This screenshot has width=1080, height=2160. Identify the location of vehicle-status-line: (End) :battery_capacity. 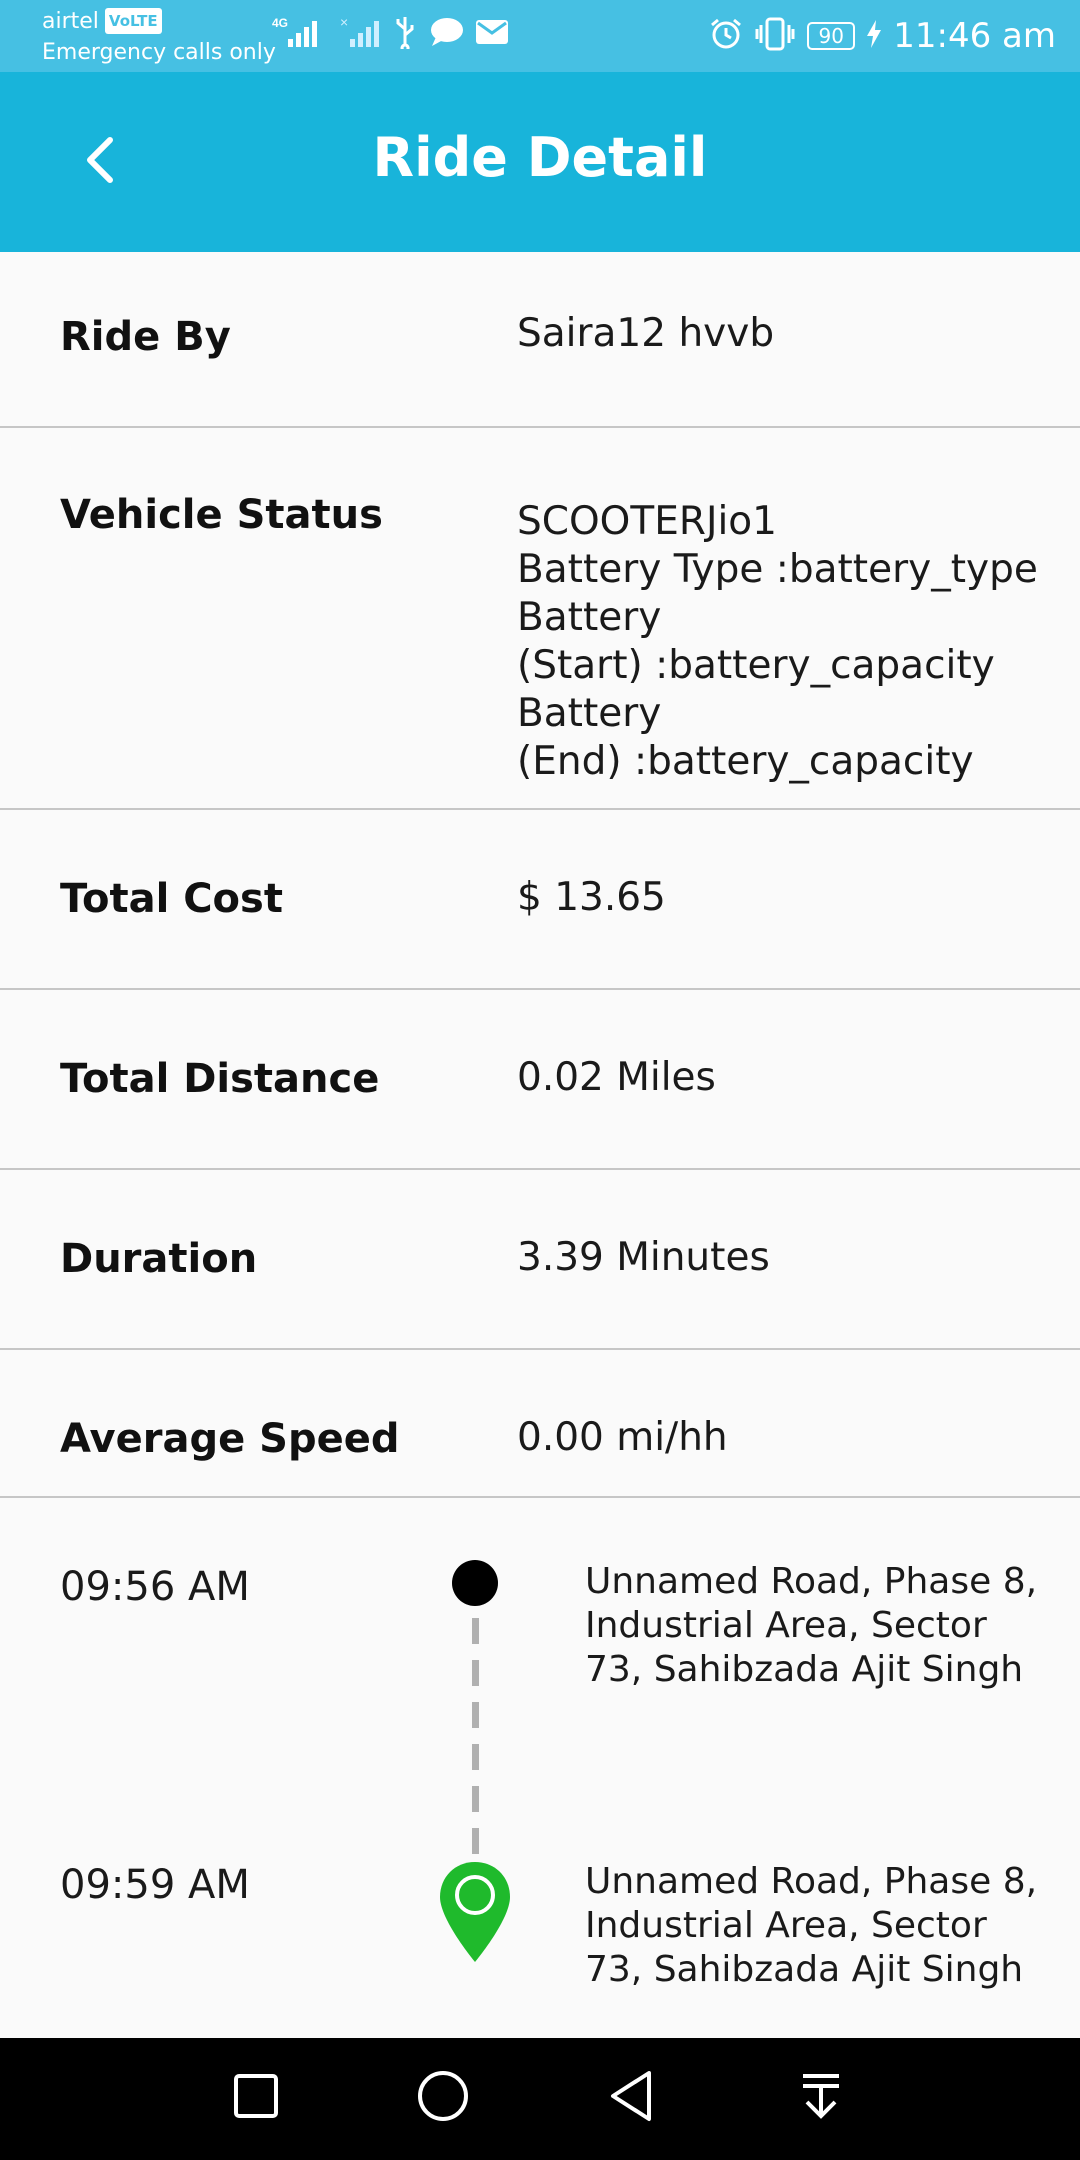
(745, 761).